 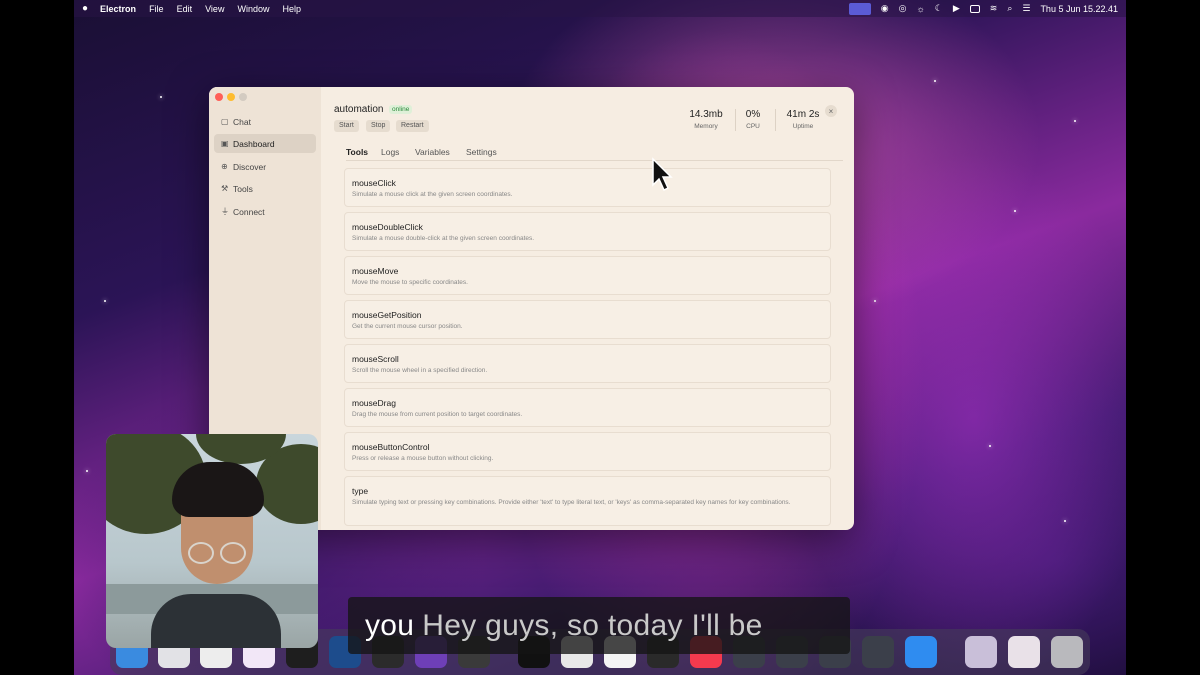 What do you see at coordinates (1026, 8) in the screenshot?
I see `control-center-icon: ☰` at bounding box center [1026, 8].